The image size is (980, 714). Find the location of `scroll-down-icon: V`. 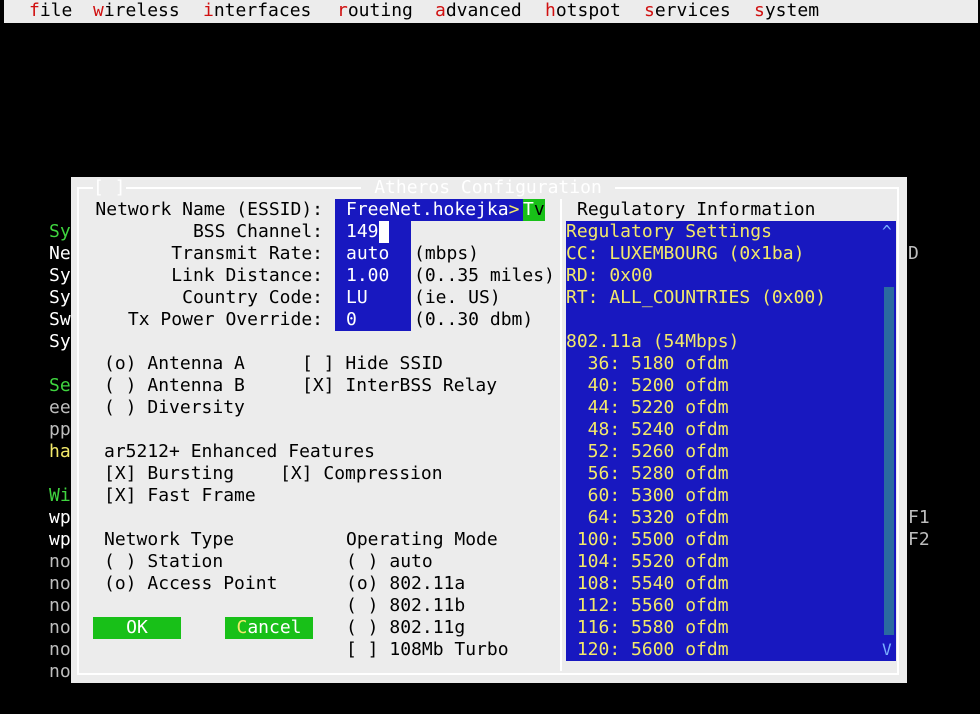

scroll-down-icon: V is located at coordinates (887, 650).